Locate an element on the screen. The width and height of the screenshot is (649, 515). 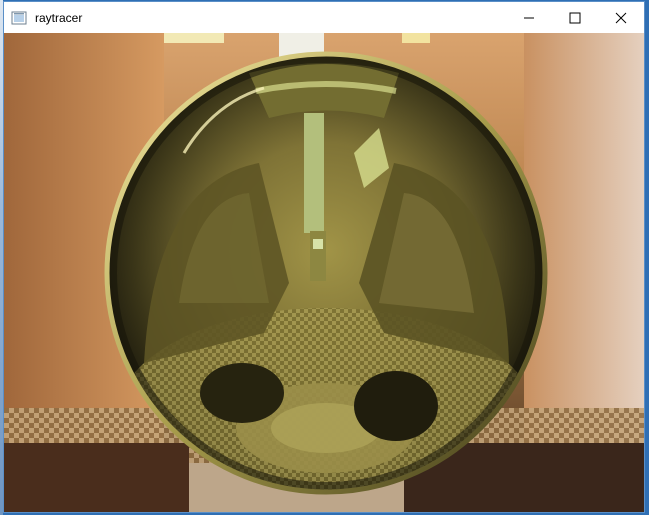
maximize-button is located at coordinates (575, 17).